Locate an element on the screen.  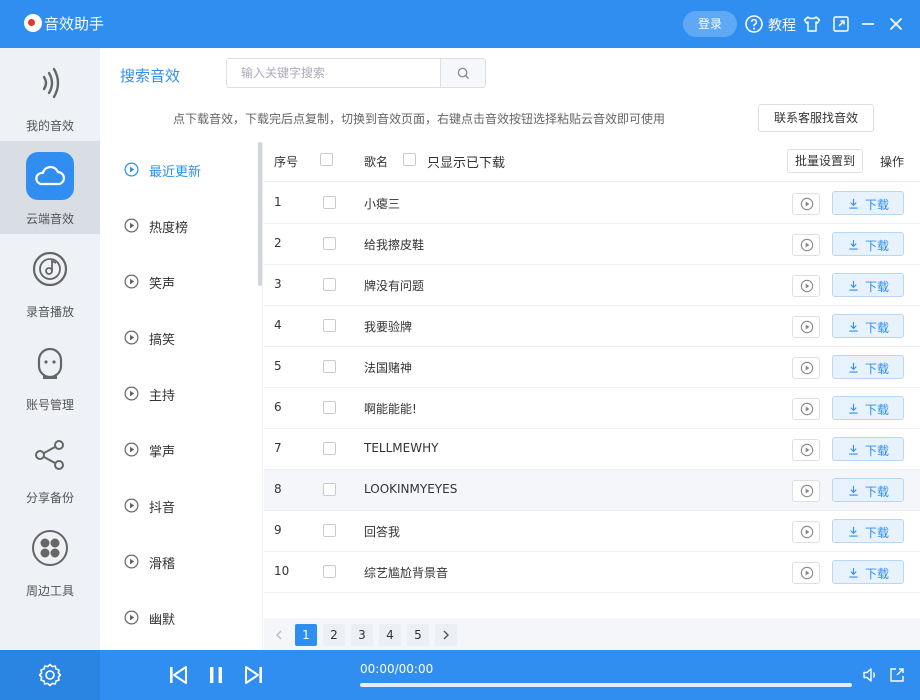
category-item: 最近更新 is located at coordinates (189, 170).